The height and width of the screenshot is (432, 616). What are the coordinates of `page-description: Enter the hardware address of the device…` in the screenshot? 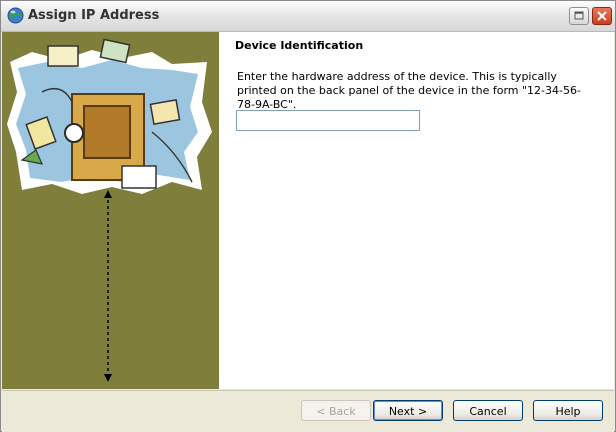 It's located at (409, 90).